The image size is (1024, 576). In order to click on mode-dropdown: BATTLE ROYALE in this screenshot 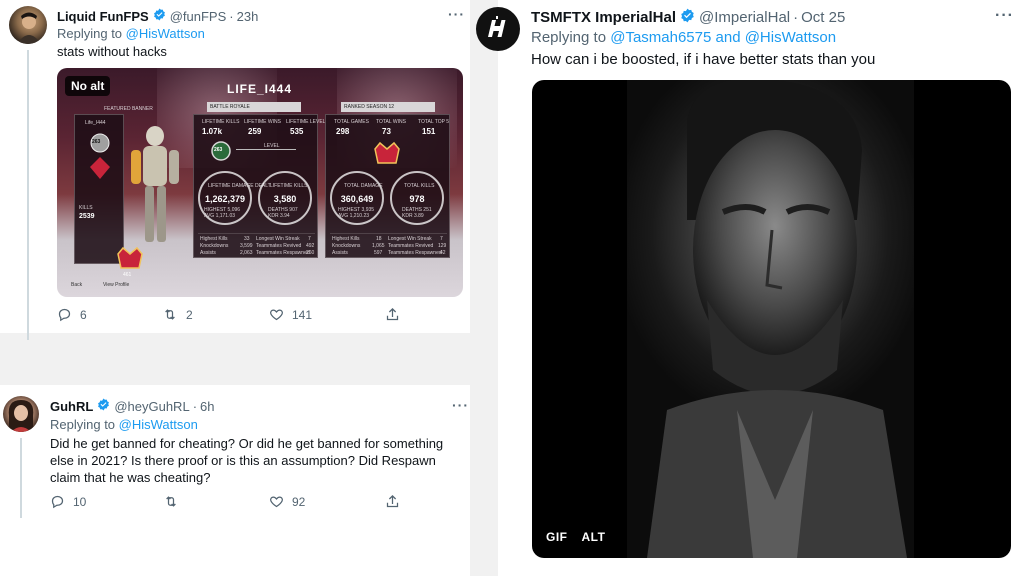, I will do `click(254, 107)`.